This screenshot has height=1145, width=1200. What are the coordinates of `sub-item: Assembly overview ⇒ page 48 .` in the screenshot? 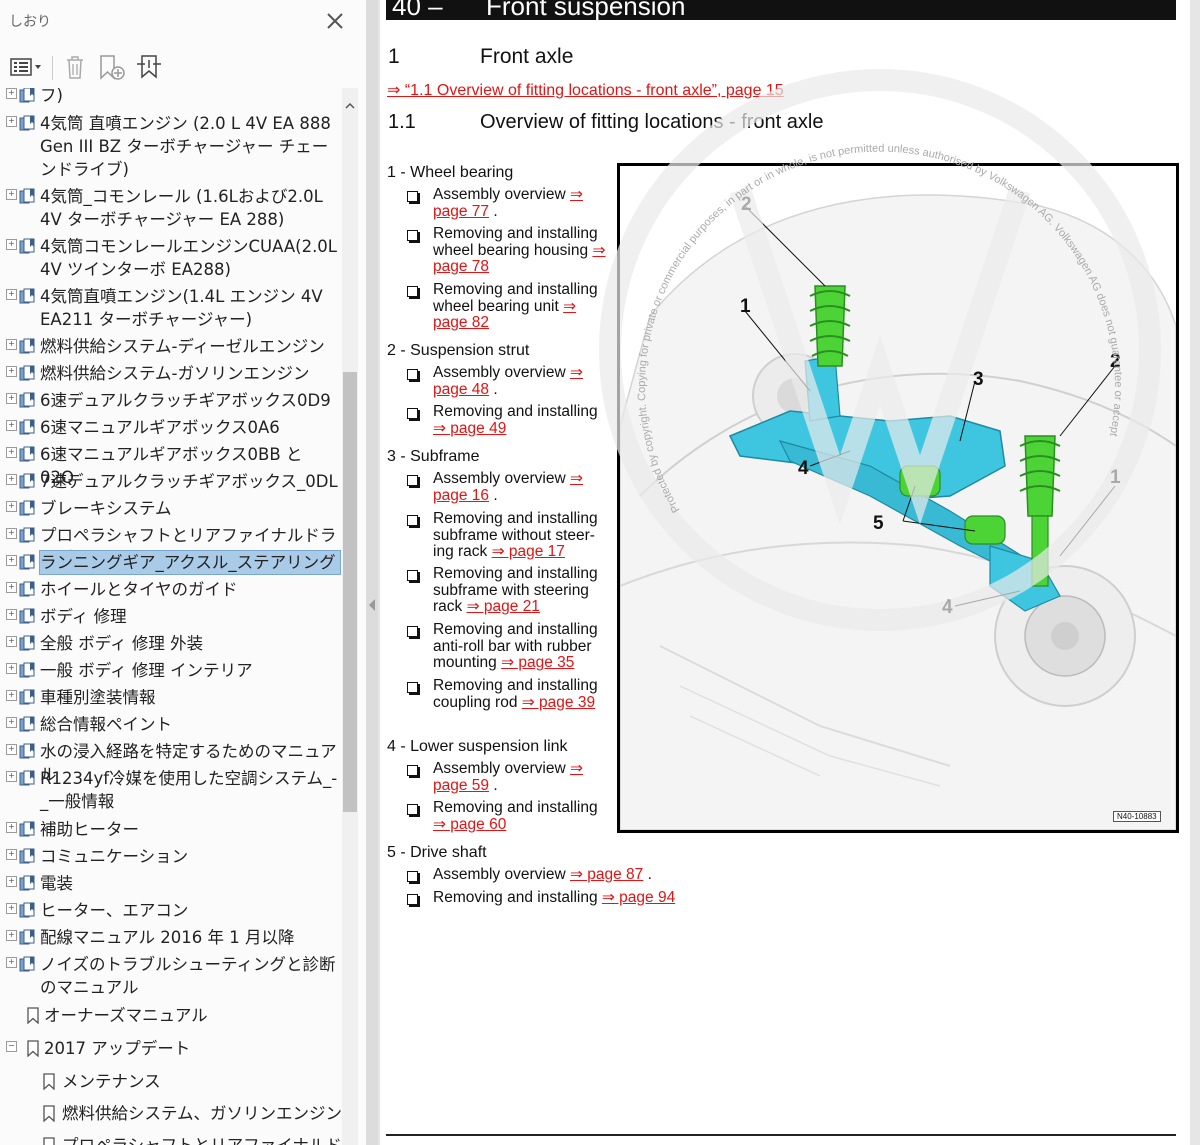 It's located at (523, 381).